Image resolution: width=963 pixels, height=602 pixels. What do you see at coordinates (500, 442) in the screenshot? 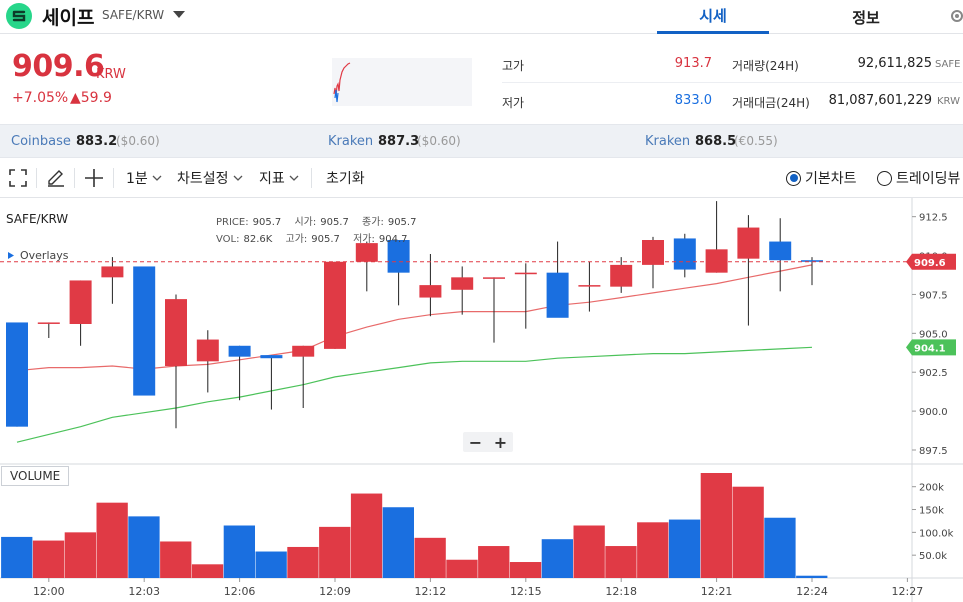
I see `zoom-in-button: +` at bounding box center [500, 442].